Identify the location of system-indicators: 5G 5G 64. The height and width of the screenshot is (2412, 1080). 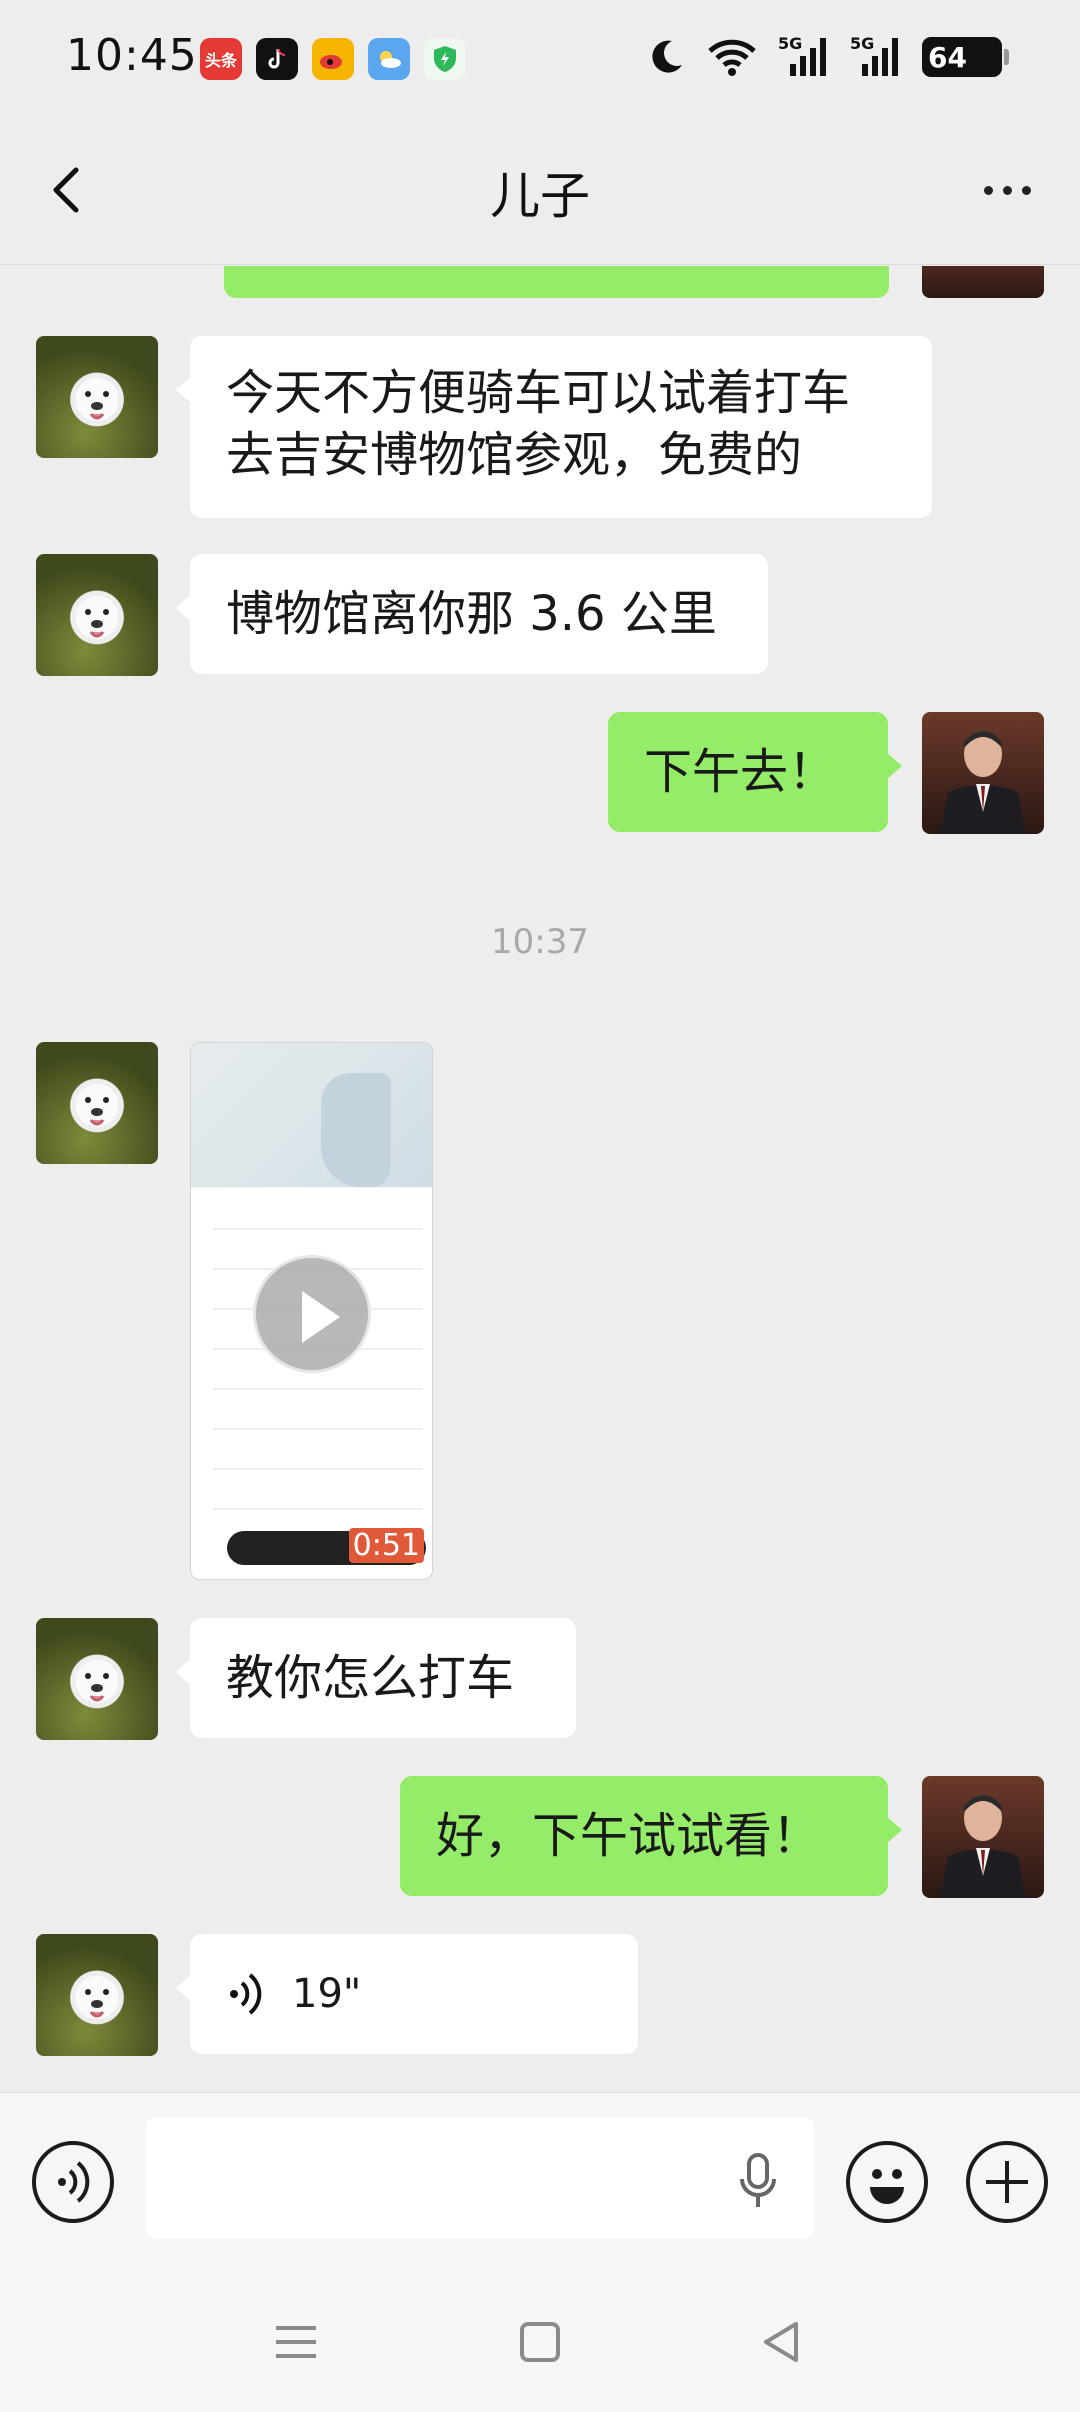
(827, 57).